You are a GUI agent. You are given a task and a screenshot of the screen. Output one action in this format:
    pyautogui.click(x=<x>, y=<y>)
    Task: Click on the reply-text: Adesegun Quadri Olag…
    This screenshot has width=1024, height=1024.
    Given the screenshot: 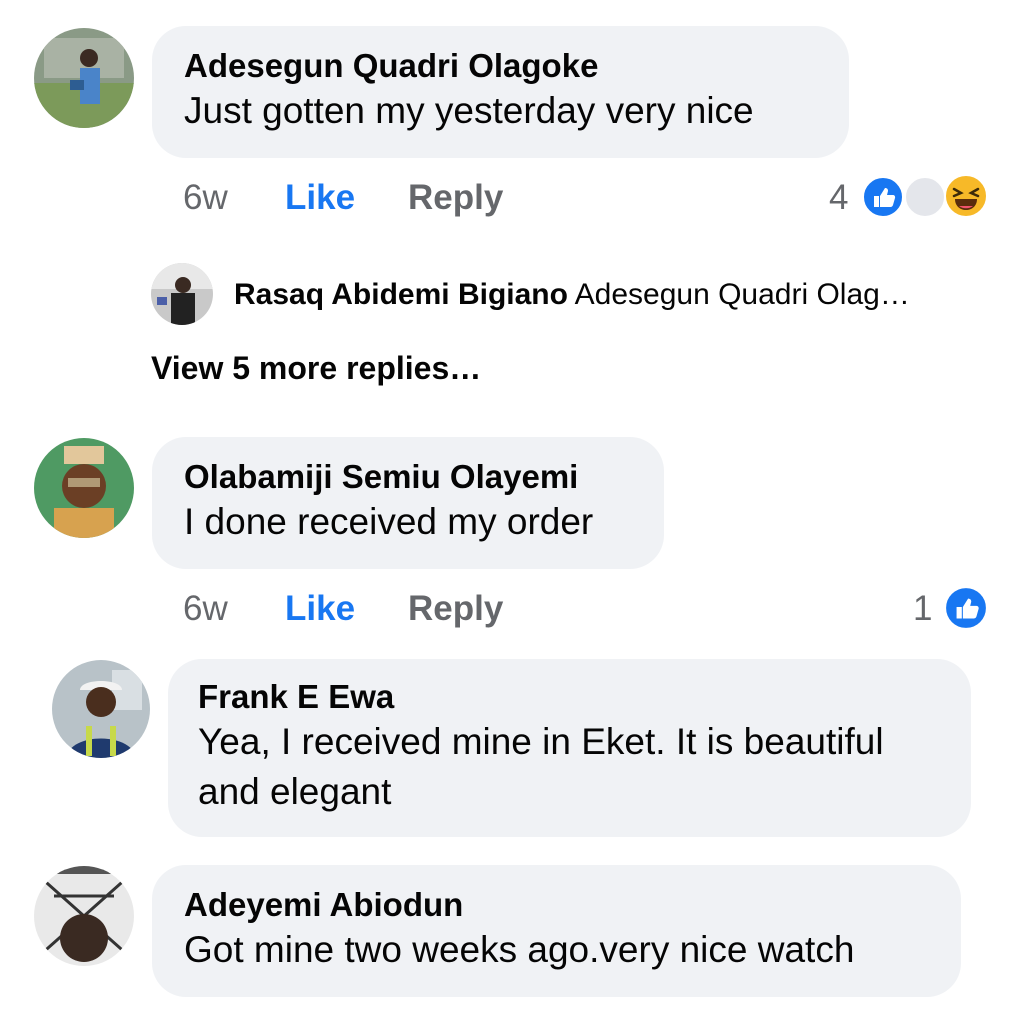 What is the action you would take?
    pyautogui.click(x=742, y=294)
    